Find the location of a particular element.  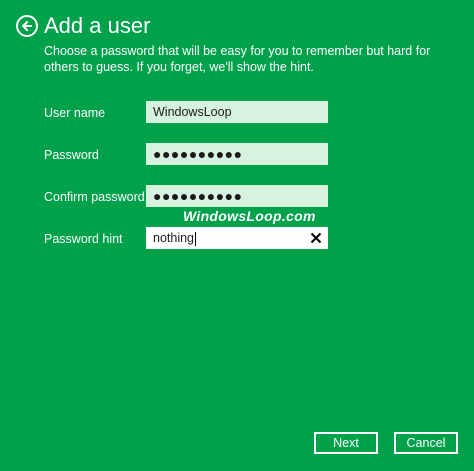

back-button is located at coordinates (27, 26).